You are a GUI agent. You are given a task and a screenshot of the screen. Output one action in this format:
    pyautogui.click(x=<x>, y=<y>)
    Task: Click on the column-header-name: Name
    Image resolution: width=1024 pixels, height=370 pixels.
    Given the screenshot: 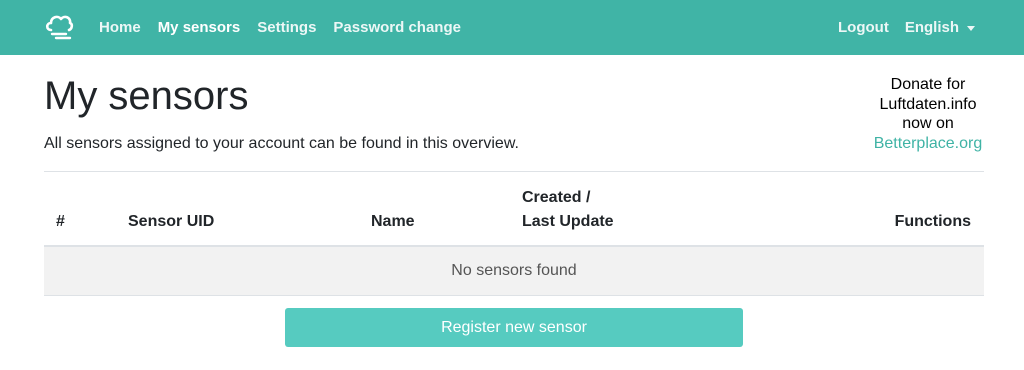 What is the action you would take?
    pyautogui.click(x=393, y=221)
    